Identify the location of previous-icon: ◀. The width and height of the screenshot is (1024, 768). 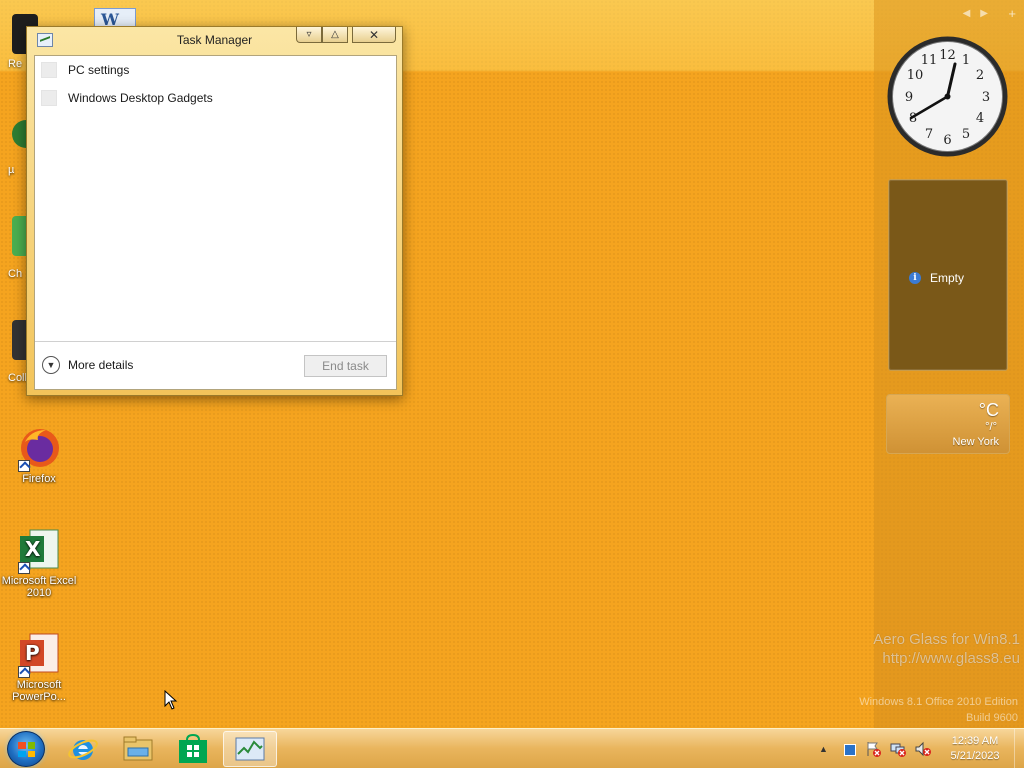
(967, 13).